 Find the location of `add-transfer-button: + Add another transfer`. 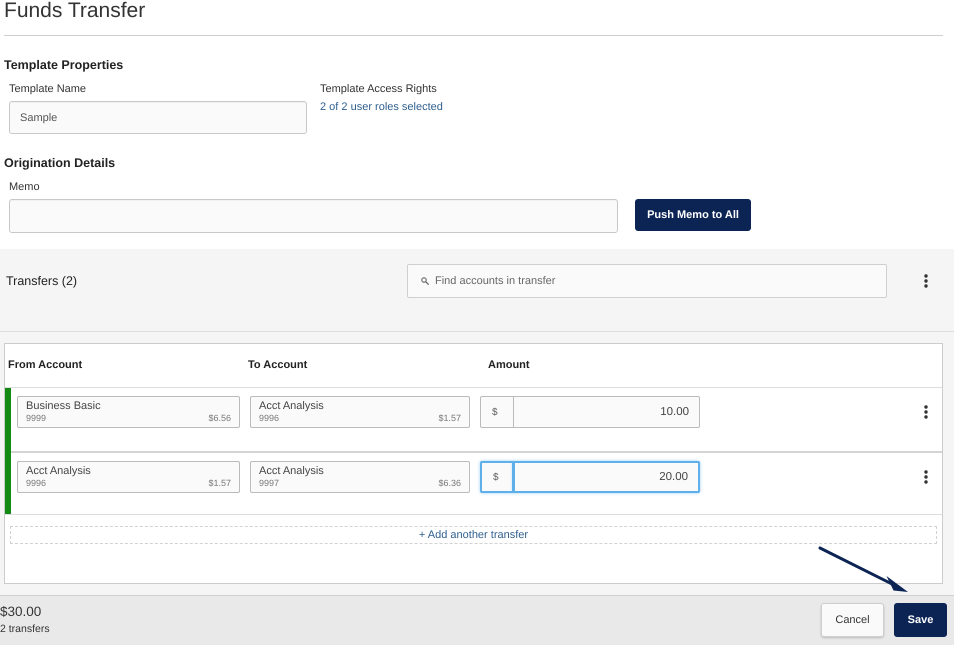

add-transfer-button: + Add another transfer is located at coordinates (473, 535).